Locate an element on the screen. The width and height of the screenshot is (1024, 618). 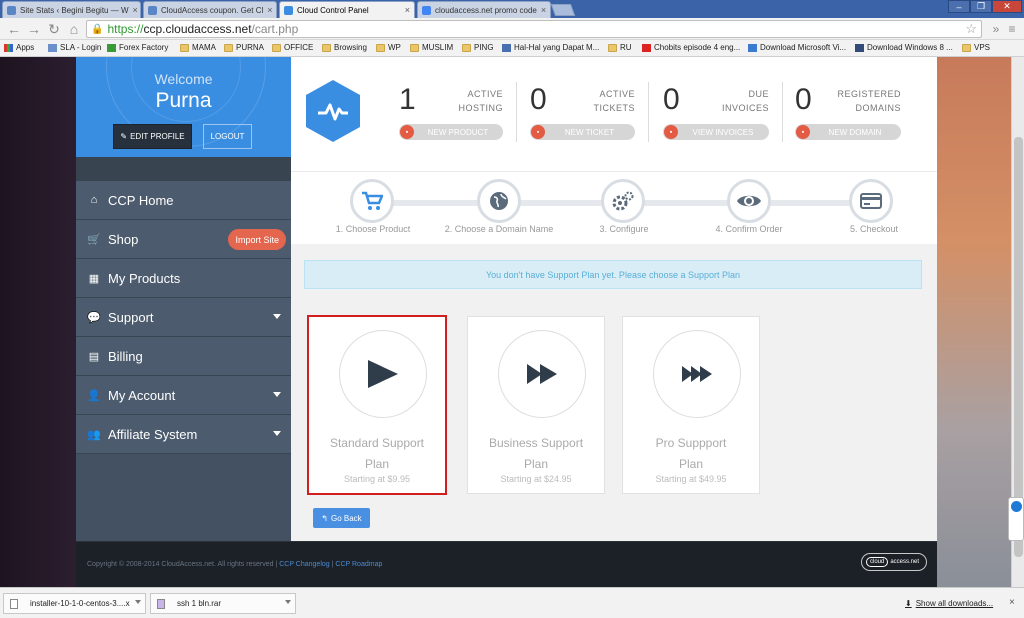
url-scheme: https:// is located at coordinates (125, 29).